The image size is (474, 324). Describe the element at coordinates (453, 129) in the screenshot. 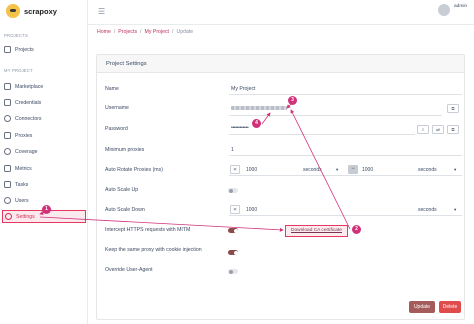

I see `copy-password-icon: ⧉` at that location.